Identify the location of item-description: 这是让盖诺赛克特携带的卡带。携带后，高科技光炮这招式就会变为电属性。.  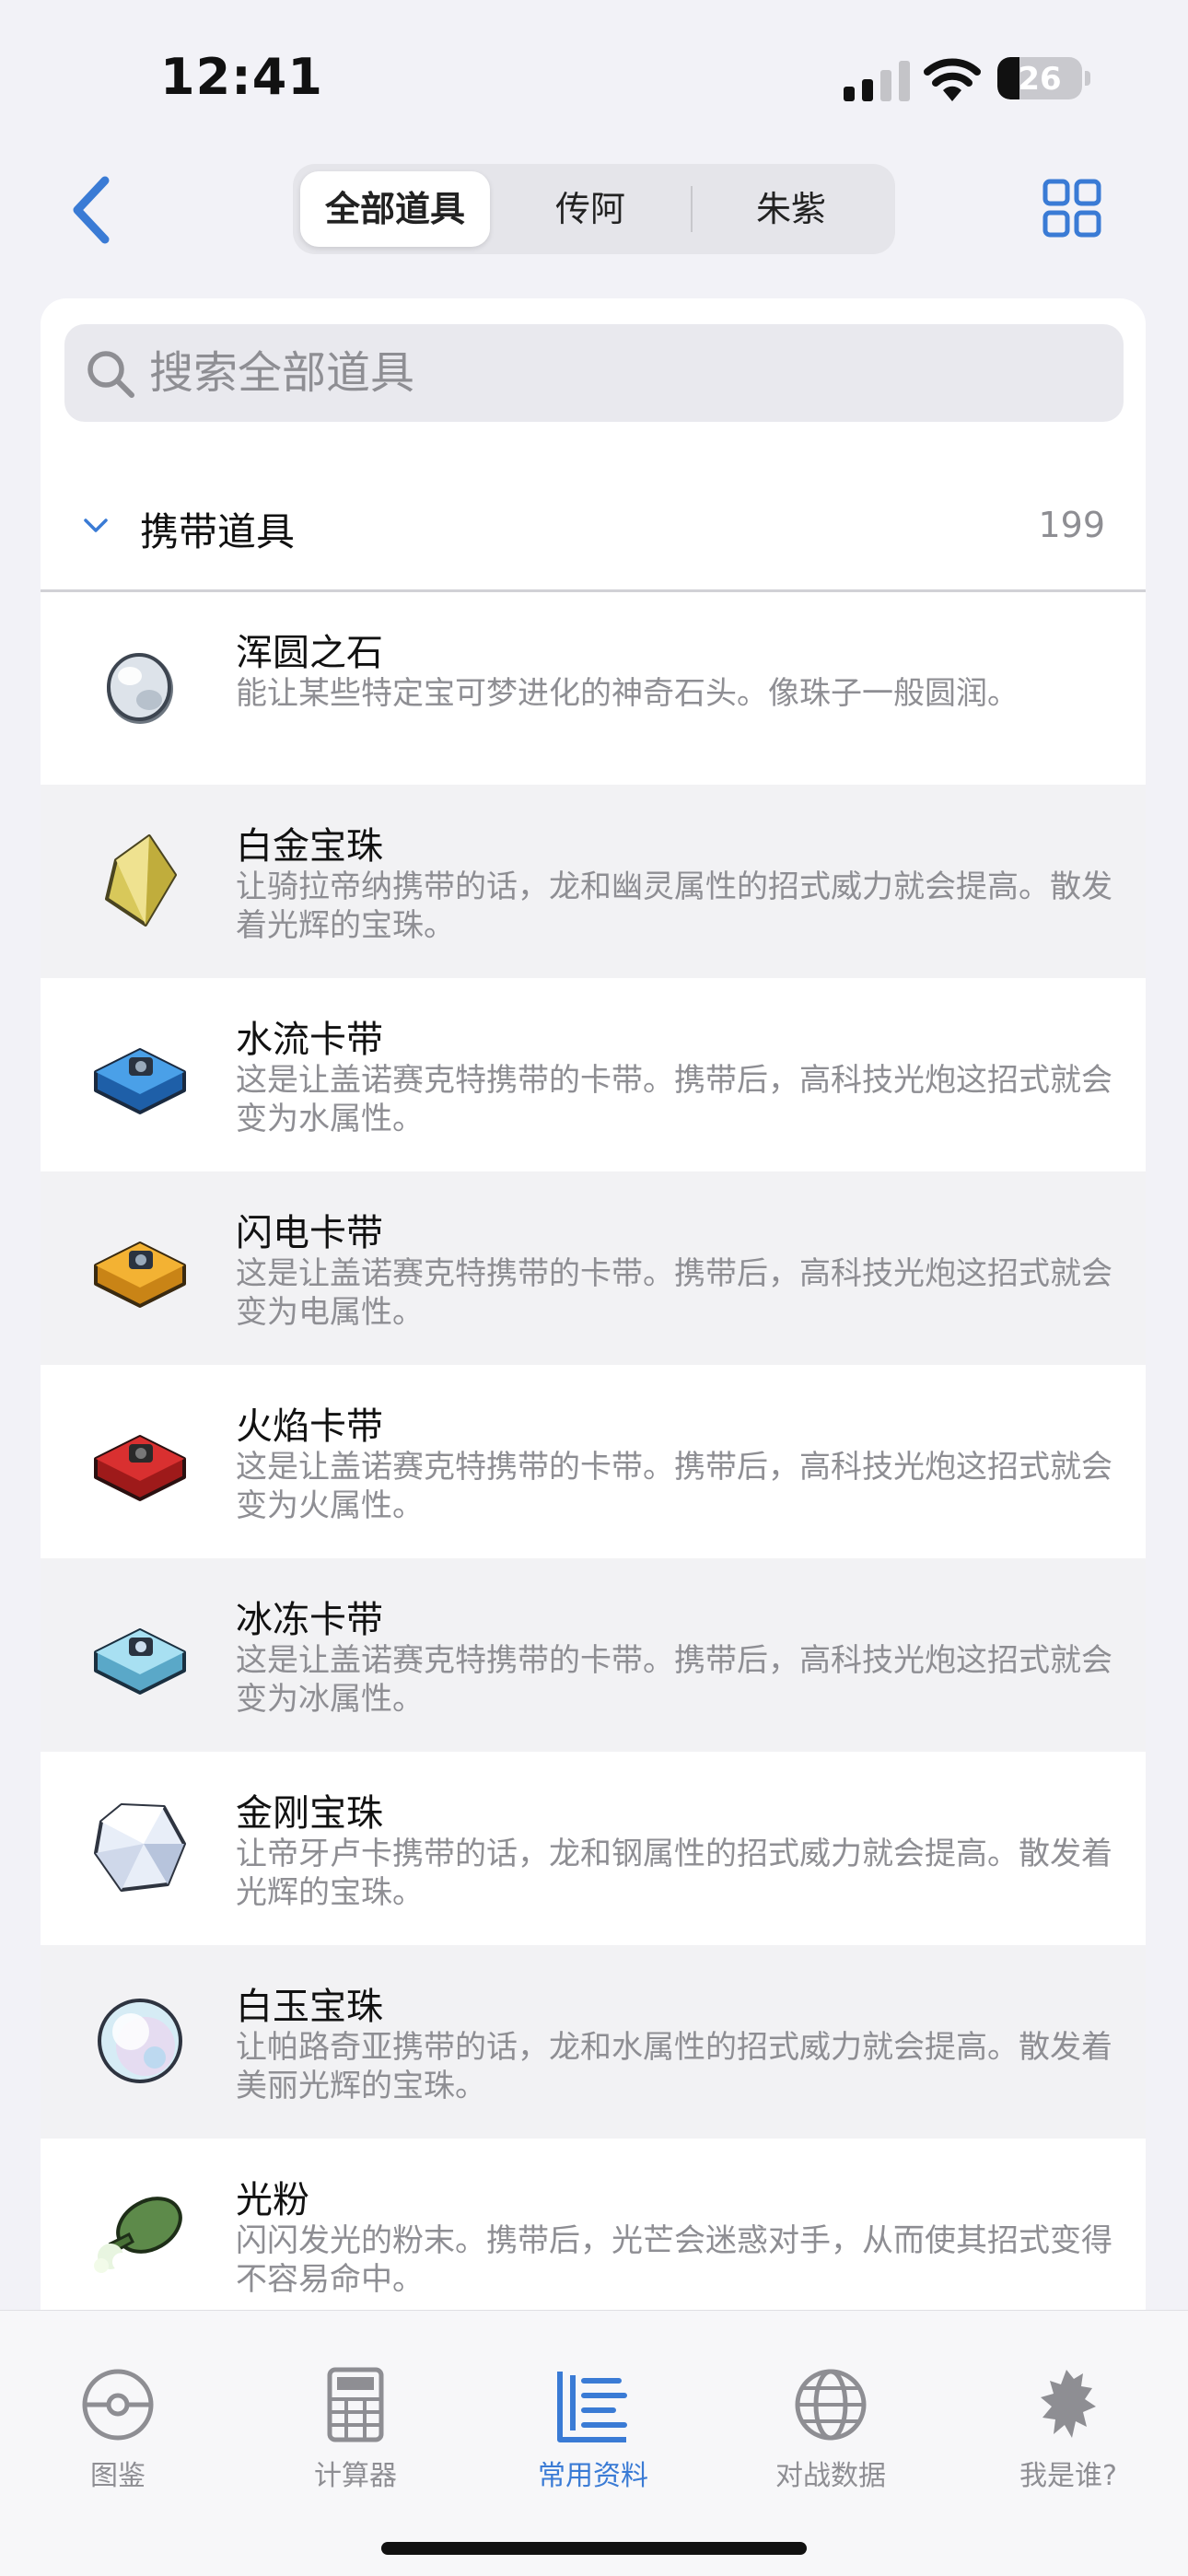
(674, 1293).